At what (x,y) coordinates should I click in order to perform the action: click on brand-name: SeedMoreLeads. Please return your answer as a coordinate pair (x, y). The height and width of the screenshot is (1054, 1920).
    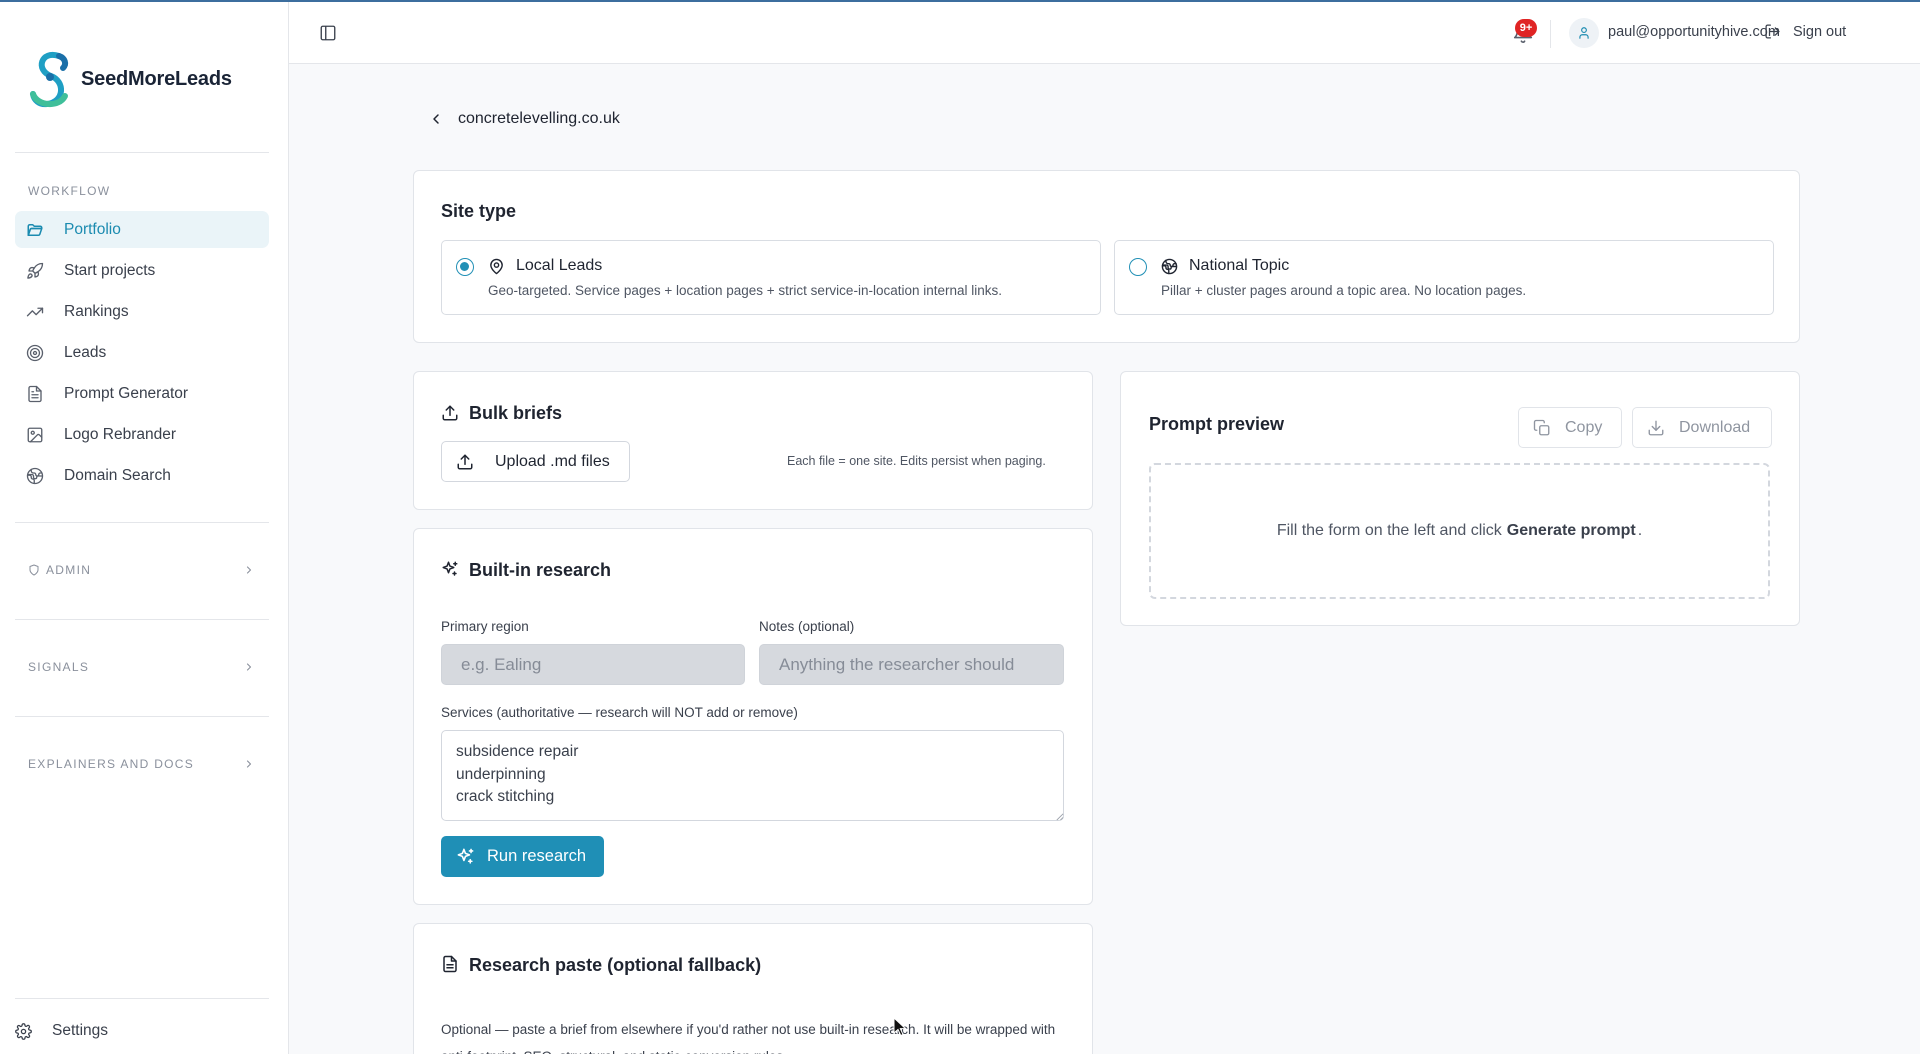
    Looking at the image, I should click on (156, 78).